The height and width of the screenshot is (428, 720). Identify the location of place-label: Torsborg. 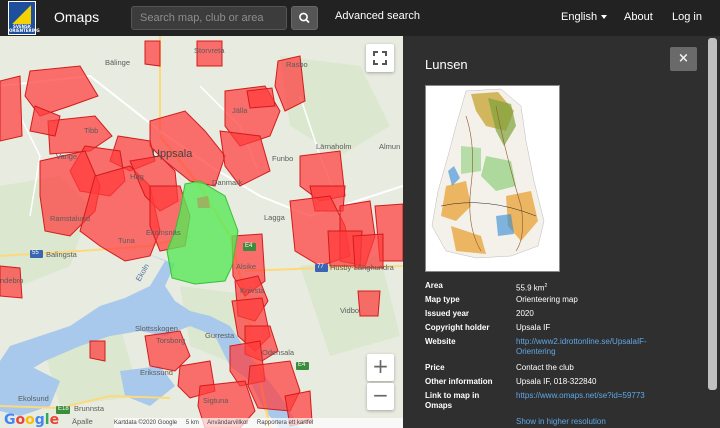
(171, 340).